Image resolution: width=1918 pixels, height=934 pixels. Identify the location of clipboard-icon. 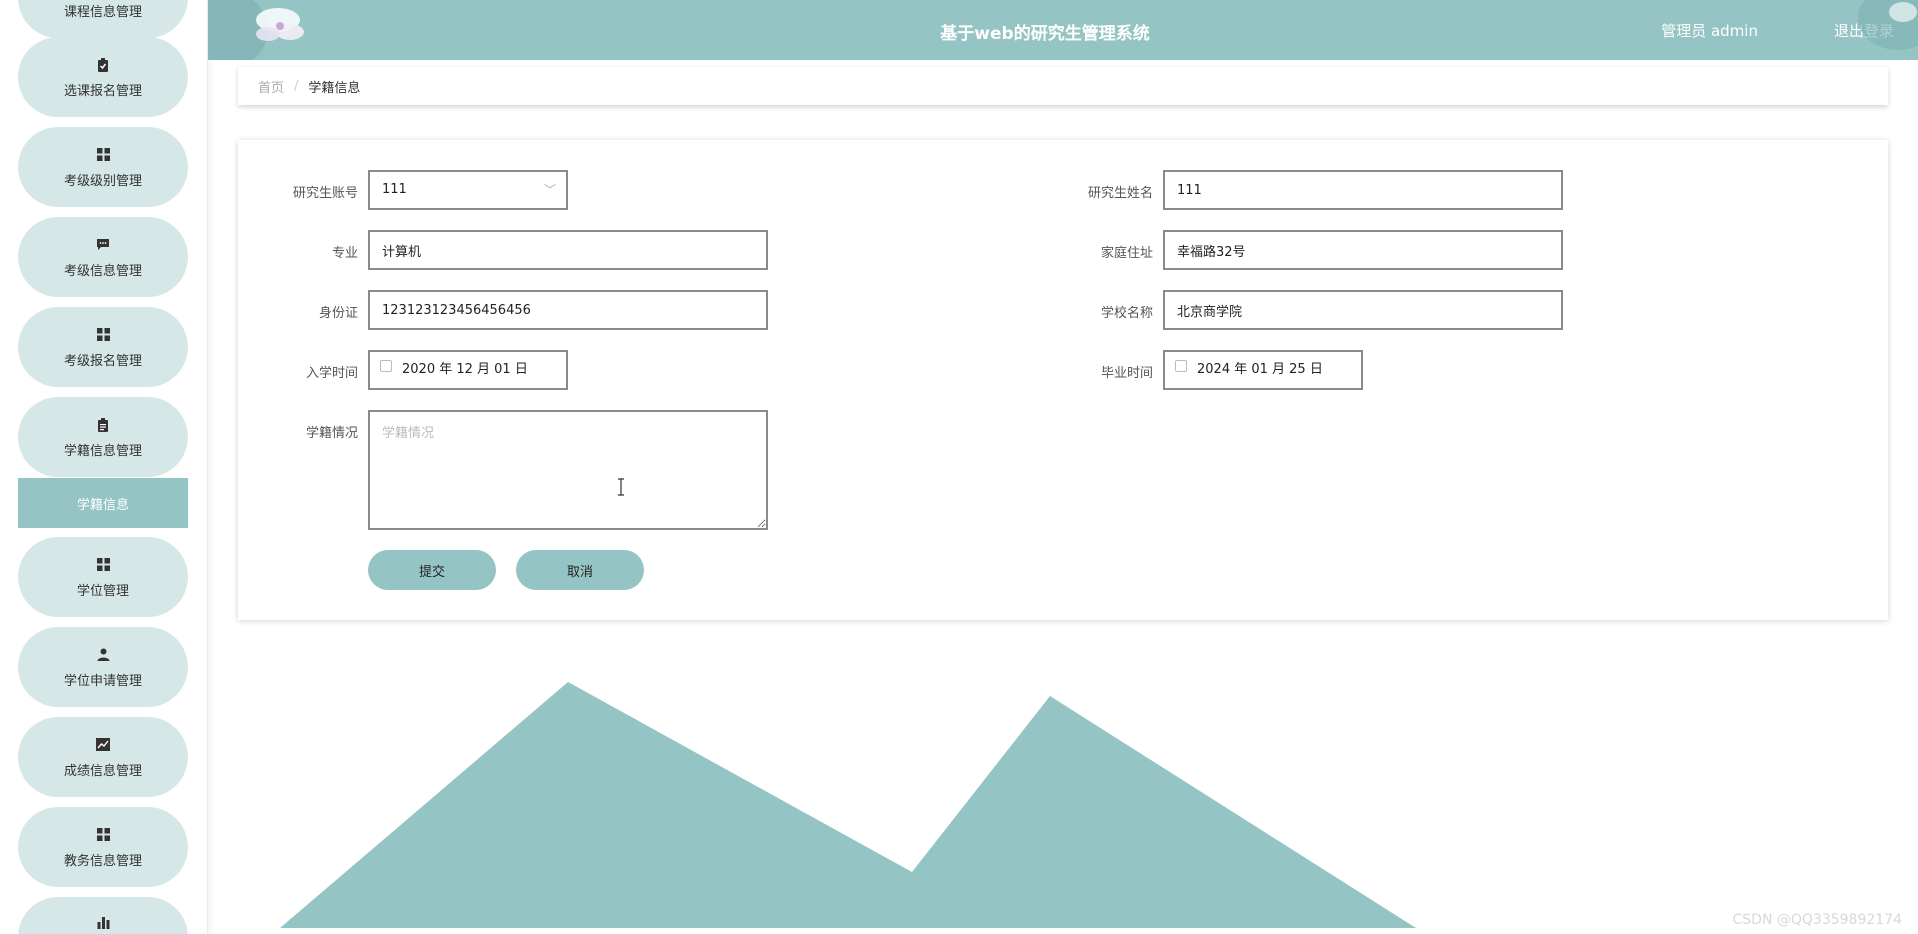
(103, 425).